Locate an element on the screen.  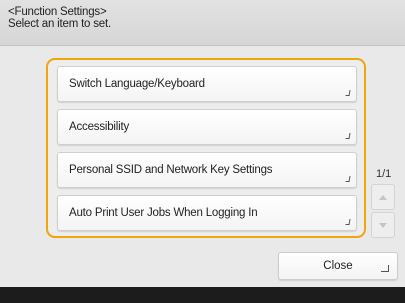
close-button: Close is located at coordinates (338, 266).